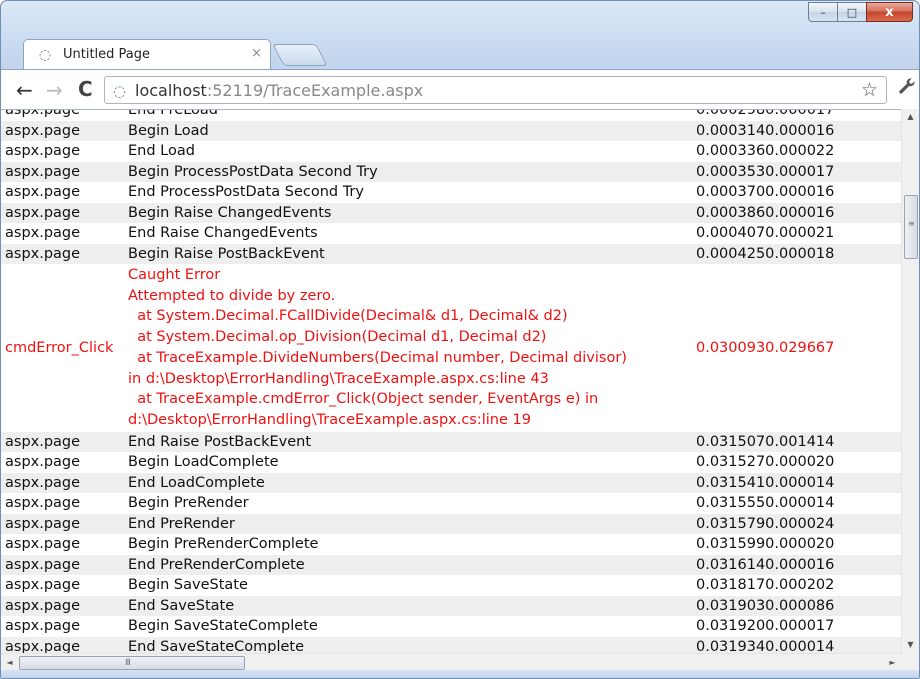 The height and width of the screenshot is (679, 920). What do you see at coordinates (460, 19) in the screenshot?
I see `title-bar: – □ x` at bounding box center [460, 19].